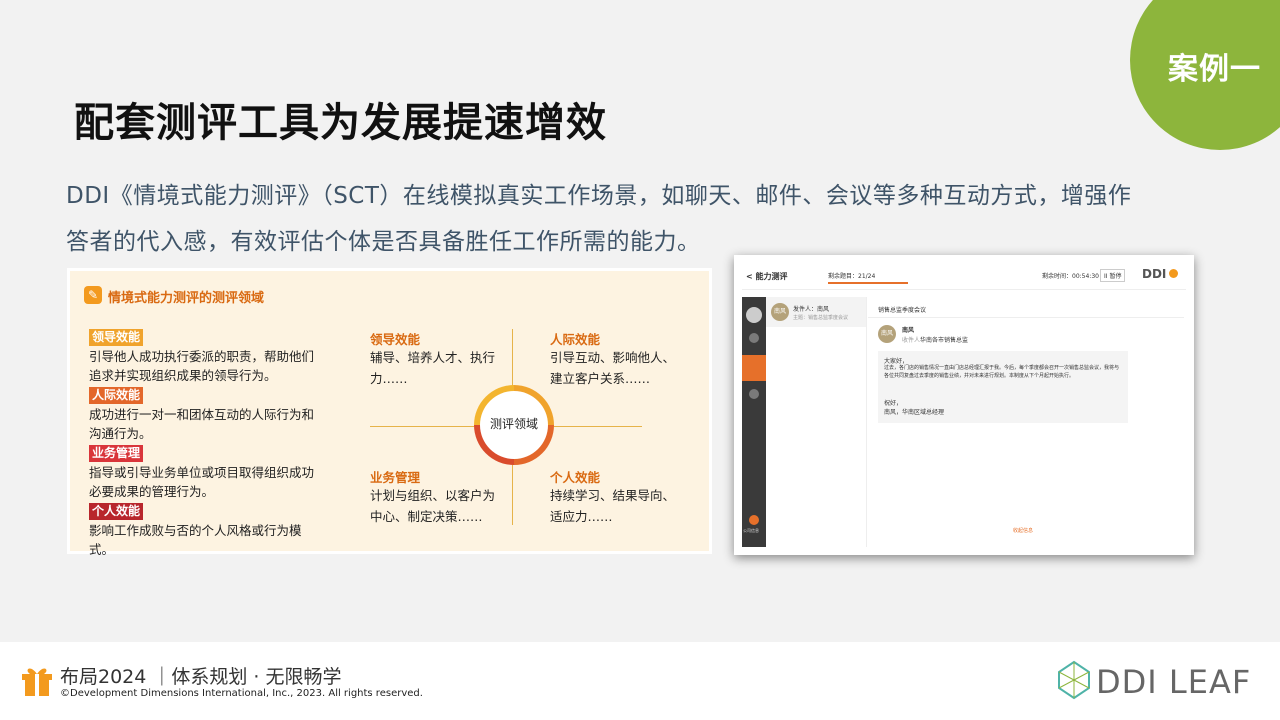 The width and height of the screenshot is (1280, 720). Describe the element at coordinates (93, 295) in the screenshot. I see `edit-icon: ✎` at that location.